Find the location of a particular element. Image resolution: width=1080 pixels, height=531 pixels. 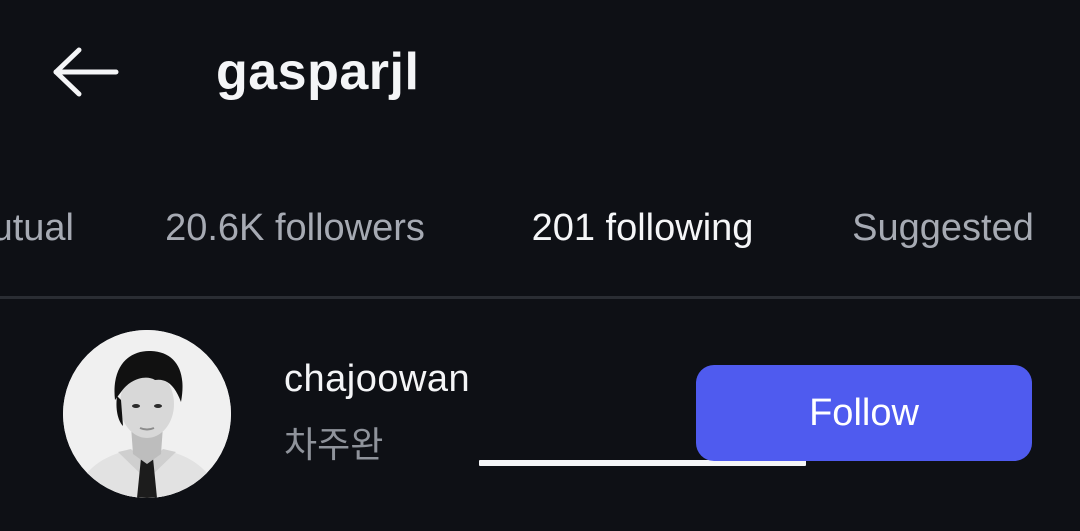

page-title: gasparjl is located at coordinates (318, 72).